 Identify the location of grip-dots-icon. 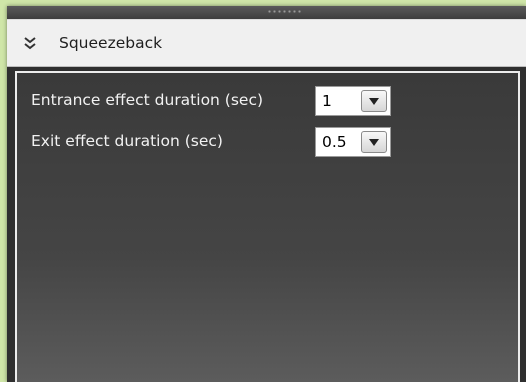
(284, 11).